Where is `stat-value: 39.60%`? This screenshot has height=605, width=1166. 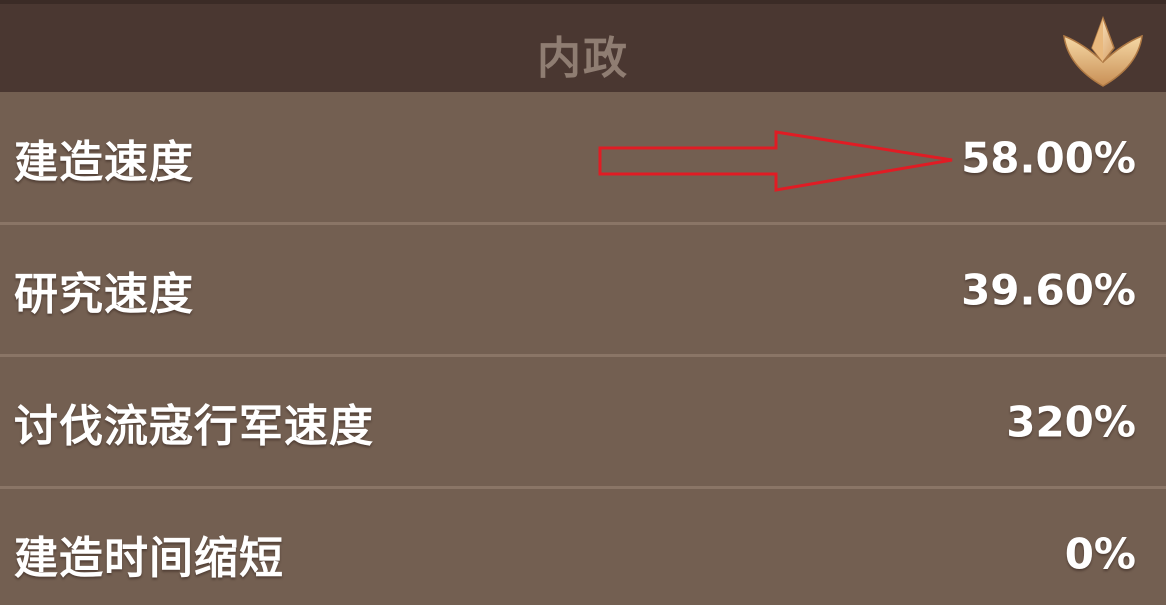 stat-value: 39.60% is located at coordinates (1048, 290).